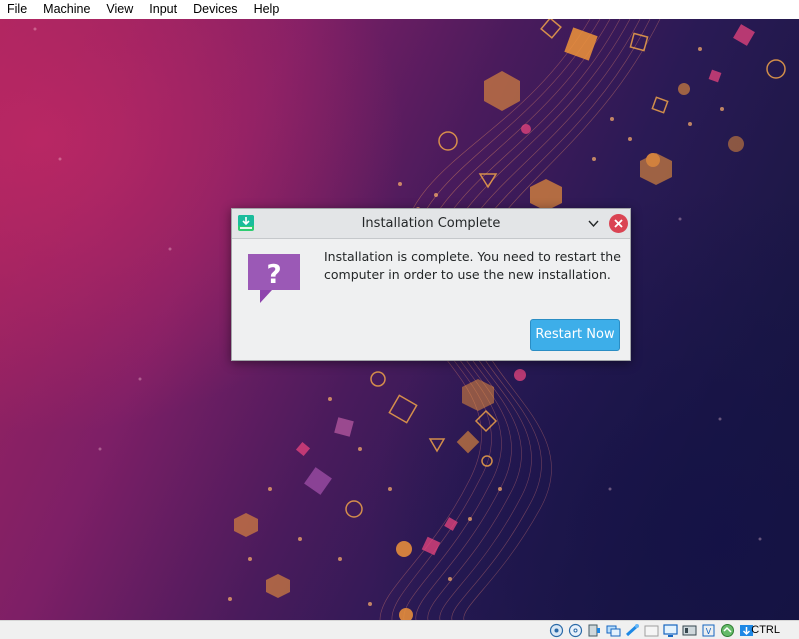  I want to click on dialog-title: Installation Complete, so click(431, 223).